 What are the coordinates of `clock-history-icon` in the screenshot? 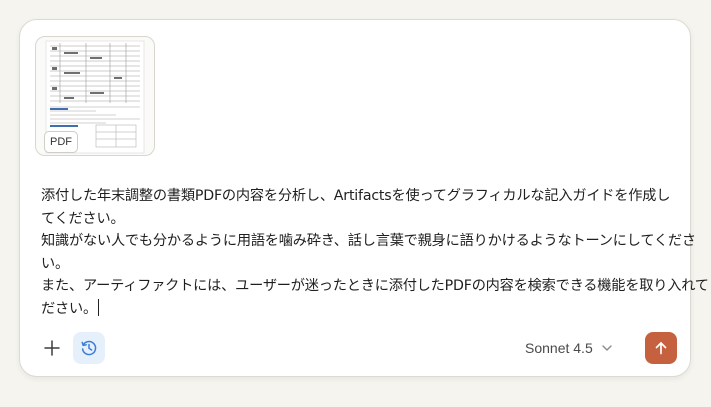 It's located at (89, 348).